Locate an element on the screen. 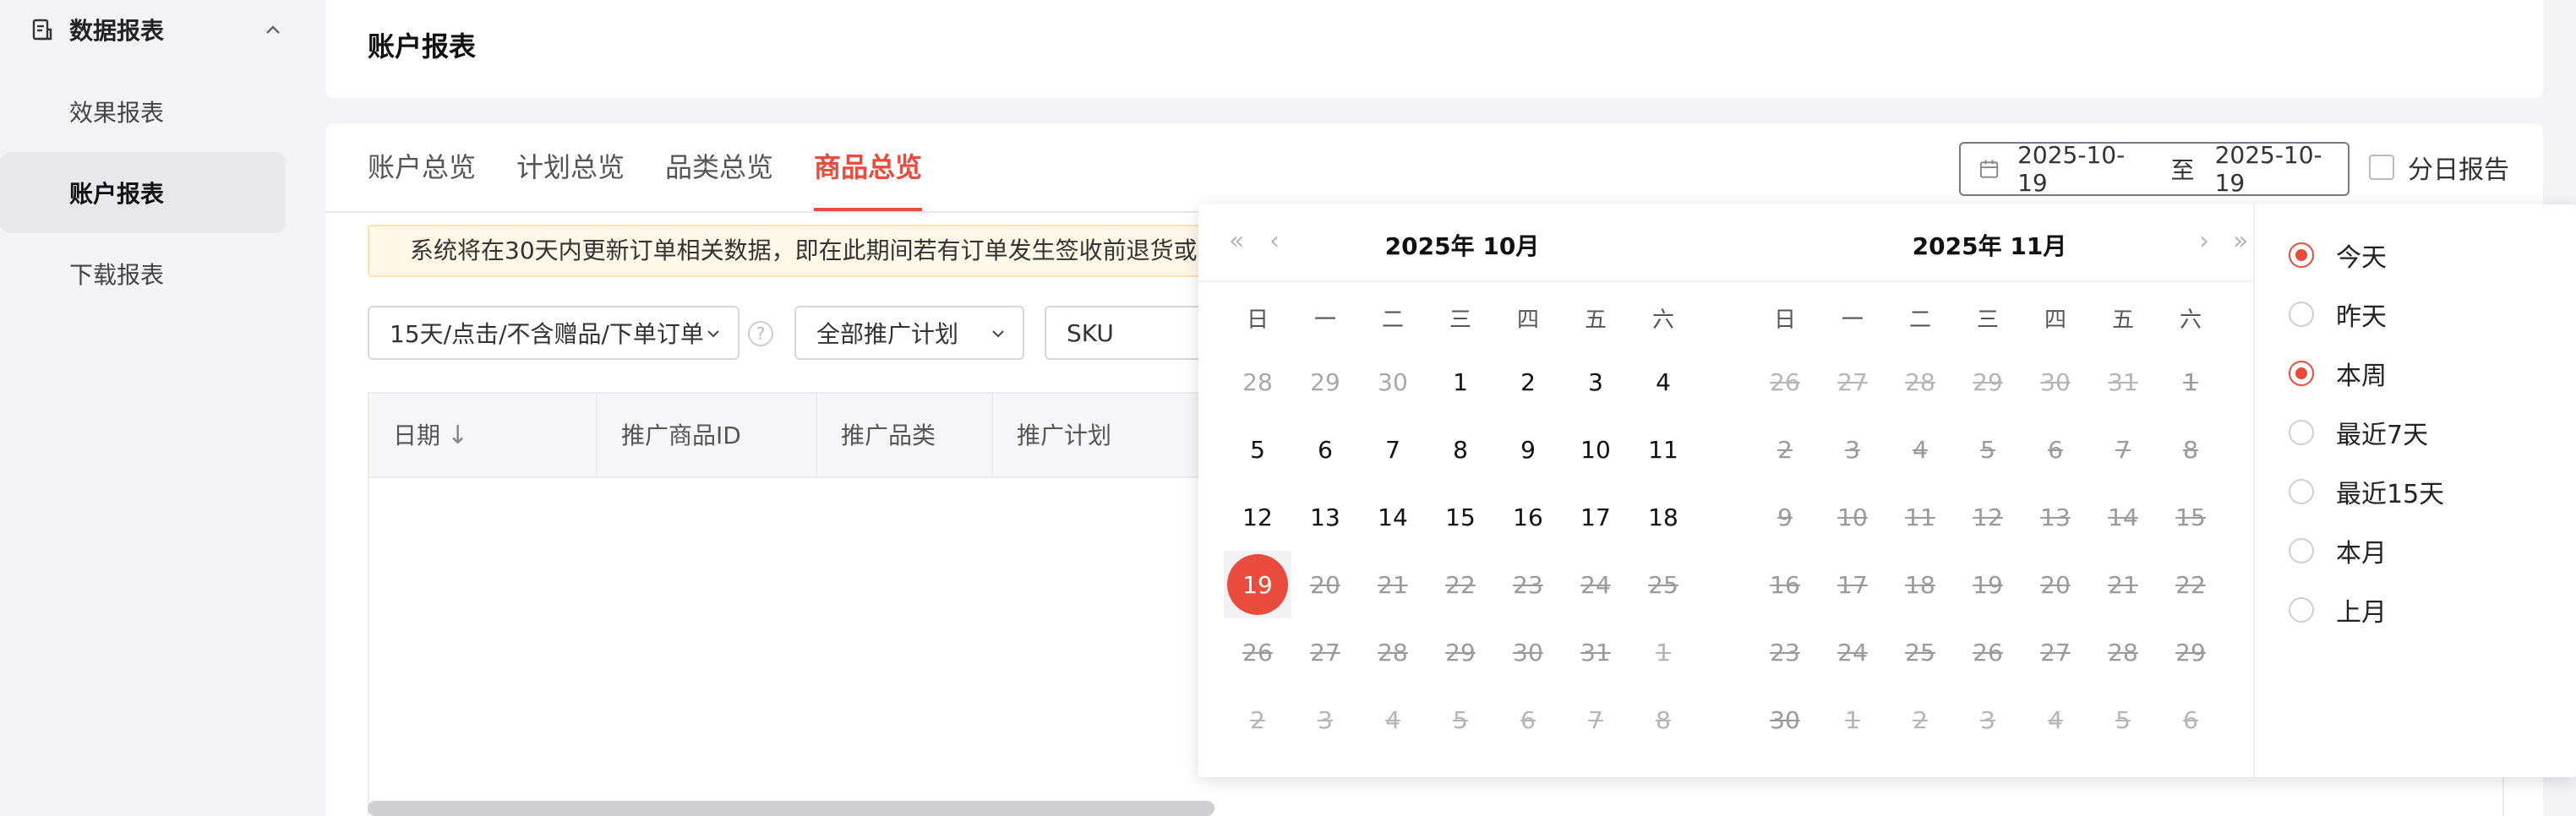  date-range-picker: 2025-10-19 至 2025-10-19 is located at coordinates (2154, 169).